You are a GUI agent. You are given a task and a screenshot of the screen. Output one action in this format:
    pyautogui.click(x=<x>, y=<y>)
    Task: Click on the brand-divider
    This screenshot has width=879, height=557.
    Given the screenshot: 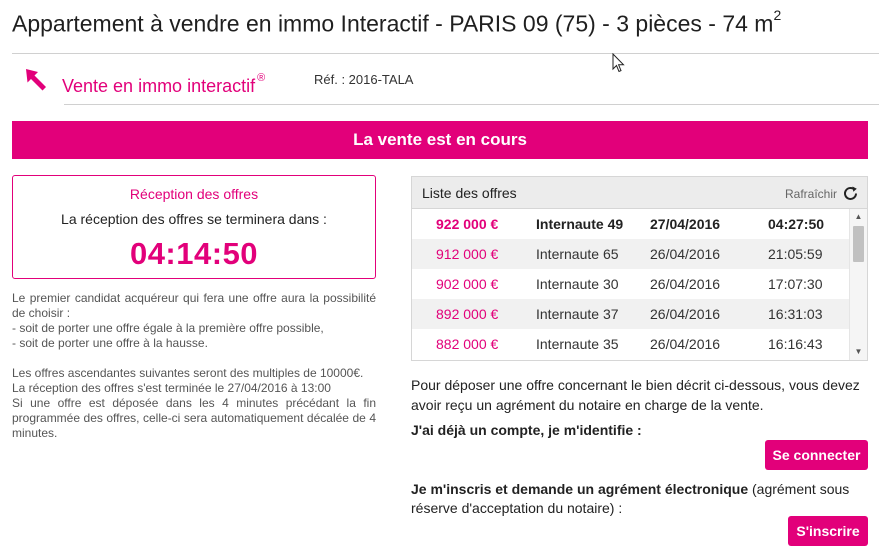 What is the action you would take?
    pyautogui.click(x=471, y=104)
    